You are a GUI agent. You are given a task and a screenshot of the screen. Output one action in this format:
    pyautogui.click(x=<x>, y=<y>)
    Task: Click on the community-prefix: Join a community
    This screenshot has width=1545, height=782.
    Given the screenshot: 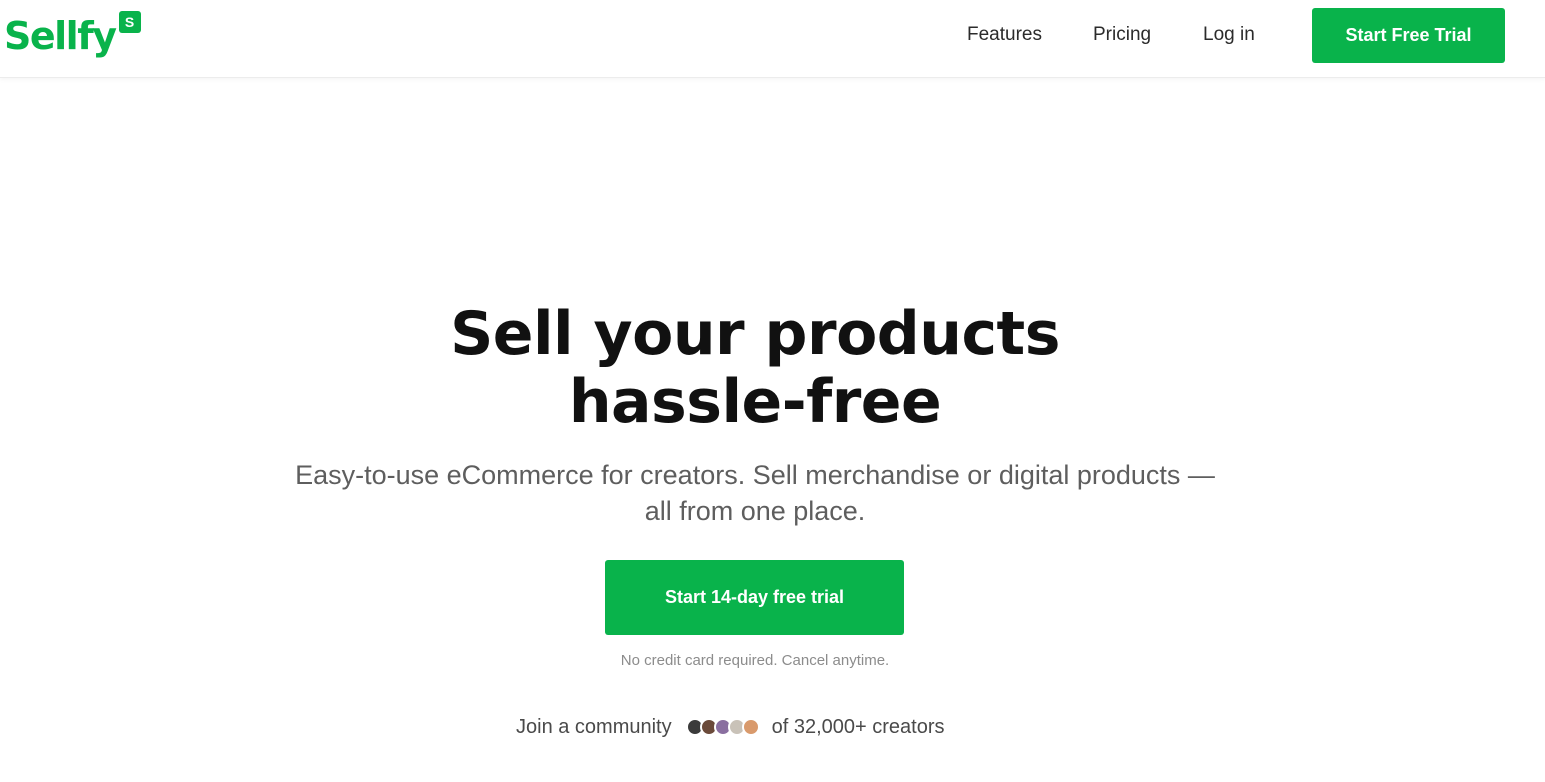 What is the action you would take?
    pyautogui.click(x=594, y=726)
    